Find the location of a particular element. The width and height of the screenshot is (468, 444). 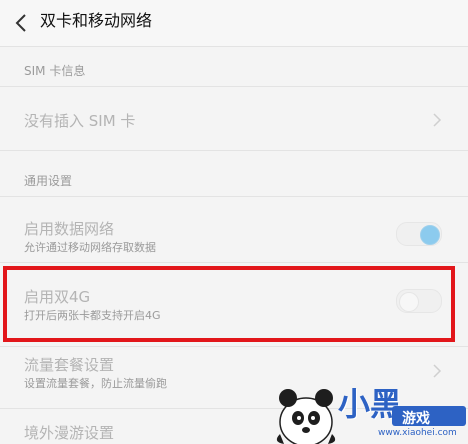

toggle-knob is located at coordinates (430, 235).